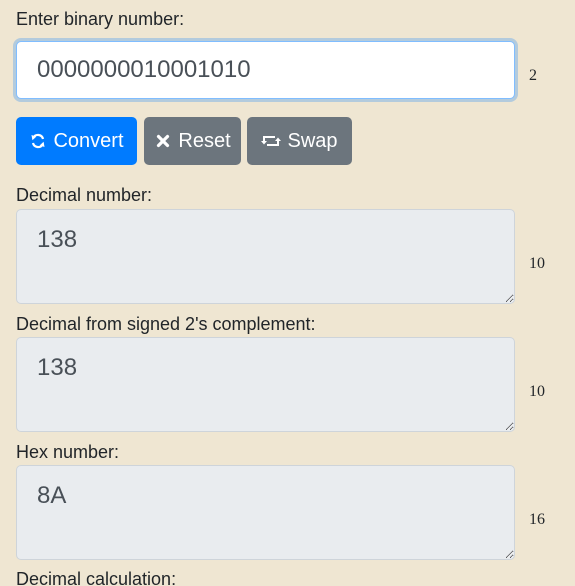  Describe the element at coordinates (88, 140) in the screenshot. I see `convert-button-label: Convert` at that location.